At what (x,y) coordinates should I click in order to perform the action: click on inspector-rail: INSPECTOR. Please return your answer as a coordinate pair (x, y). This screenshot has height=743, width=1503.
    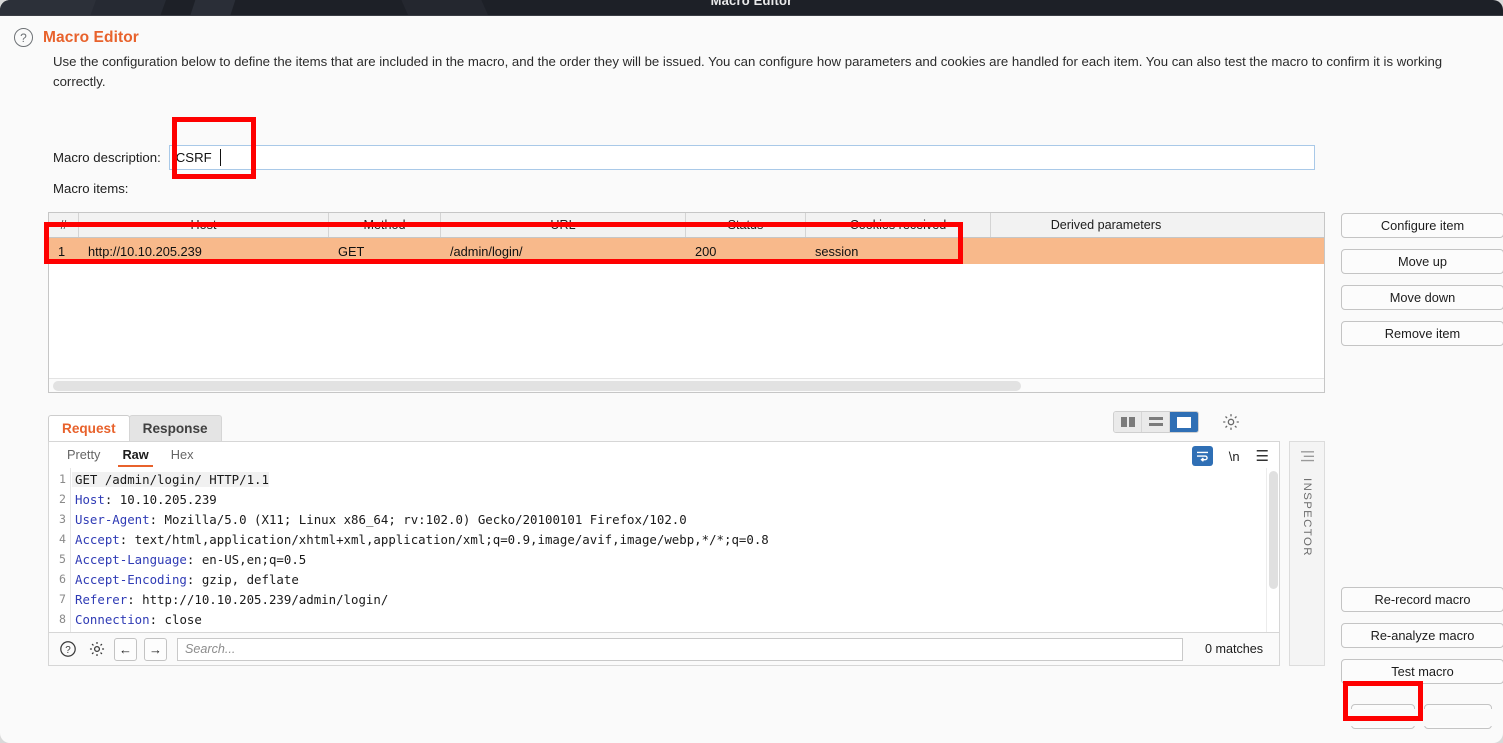
    Looking at the image, I should click on (1307, 553).